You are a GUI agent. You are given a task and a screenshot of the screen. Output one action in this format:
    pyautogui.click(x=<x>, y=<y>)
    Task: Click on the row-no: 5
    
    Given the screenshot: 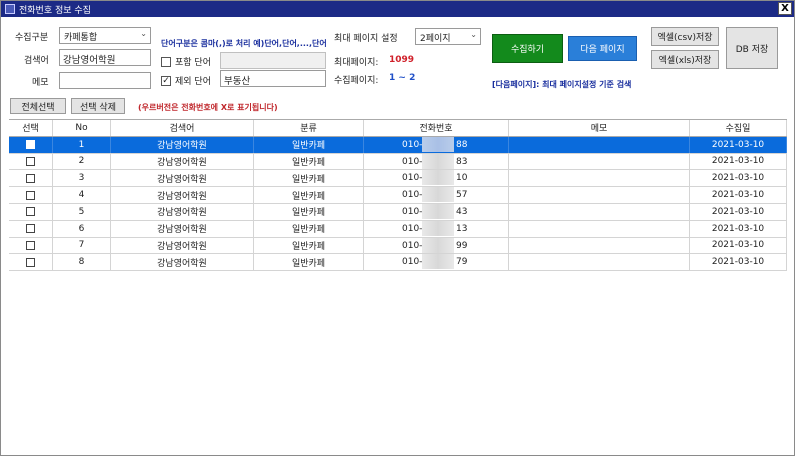 What is the action you would take?
    pyautogui.click(x=82, y=211)
    